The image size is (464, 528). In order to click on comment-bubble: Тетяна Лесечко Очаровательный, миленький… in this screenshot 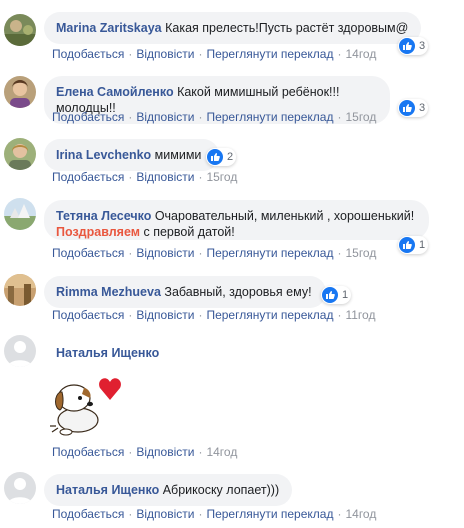, I will do `click(236, 220)`.